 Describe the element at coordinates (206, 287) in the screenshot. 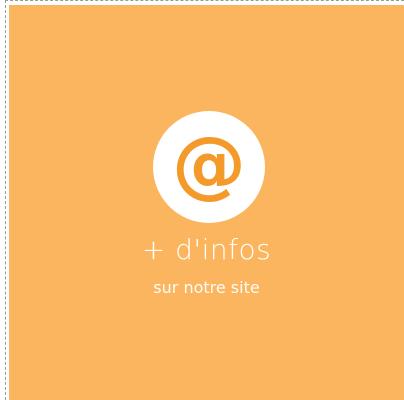

I see `site-subtitle: sur notre site` at that location.